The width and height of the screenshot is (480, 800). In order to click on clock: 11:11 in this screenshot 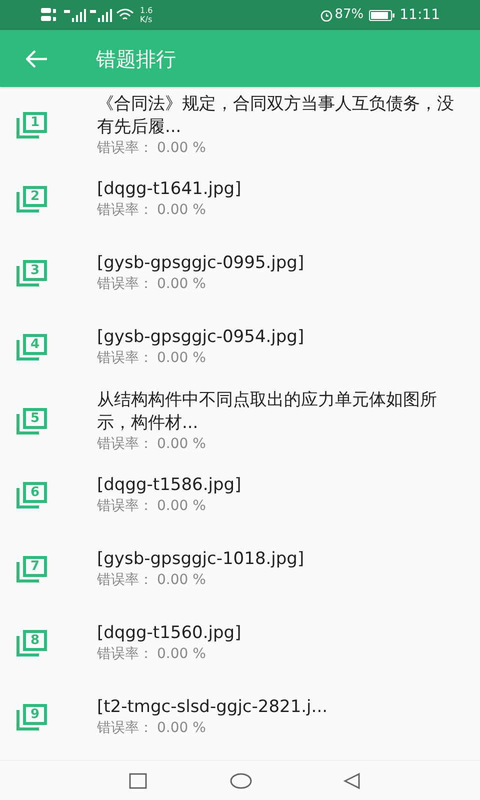, I will do `click(420, 15)`.